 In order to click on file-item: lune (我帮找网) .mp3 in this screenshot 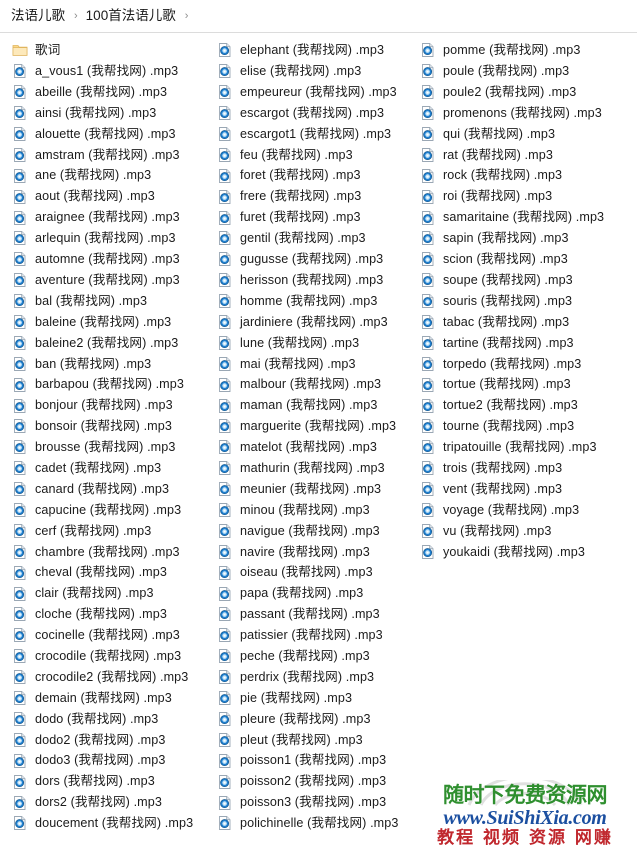, I will do `click(316, 342)`.